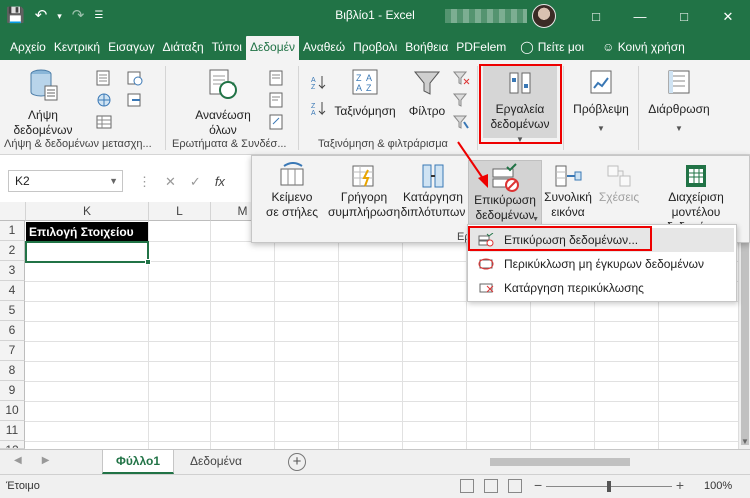 The height and width of the screenshot is (498, 750). I want to click on horizontal-scrollbar, so click(605, 462).